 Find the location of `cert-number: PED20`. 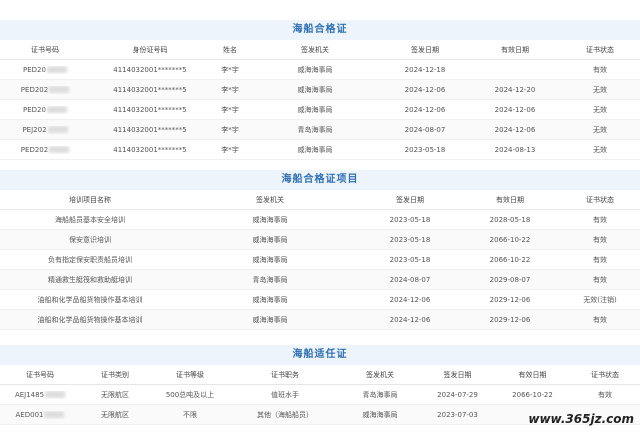

cert-number: PED20 is located at coordinates (34, 69).